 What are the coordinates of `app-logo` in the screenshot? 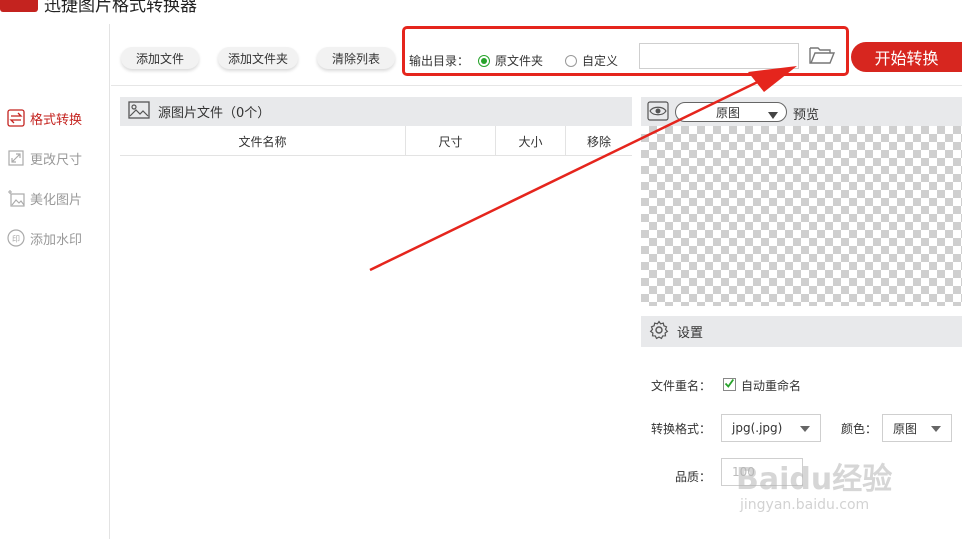 It's located at (19, 6).